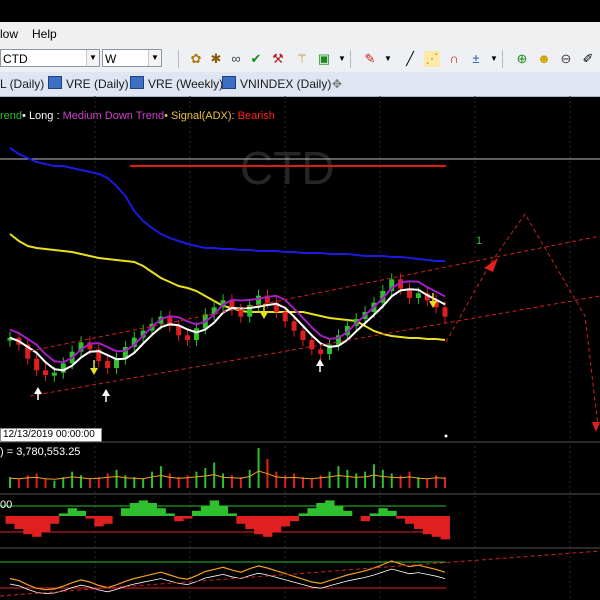 This screenshot has height=600, width=600. Describe the element at coordinates (337, 84) in the screenshot. I see `add-tab-icon: ✥` at that location.